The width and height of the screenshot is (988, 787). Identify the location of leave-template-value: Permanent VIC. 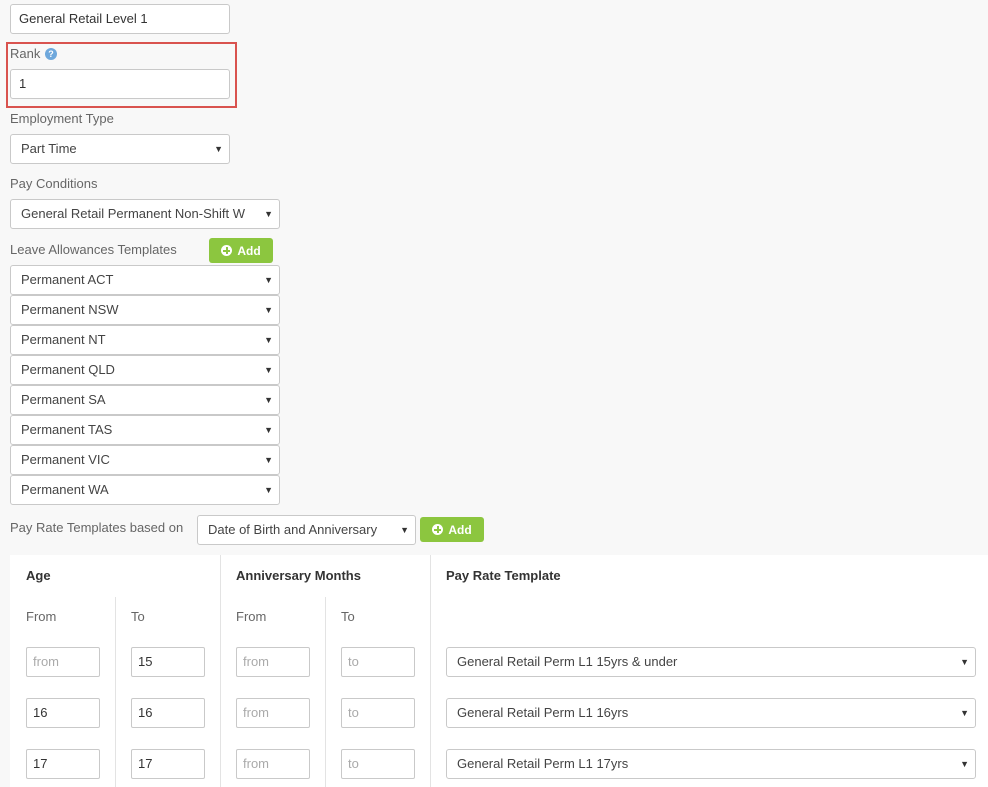
(65, 459).